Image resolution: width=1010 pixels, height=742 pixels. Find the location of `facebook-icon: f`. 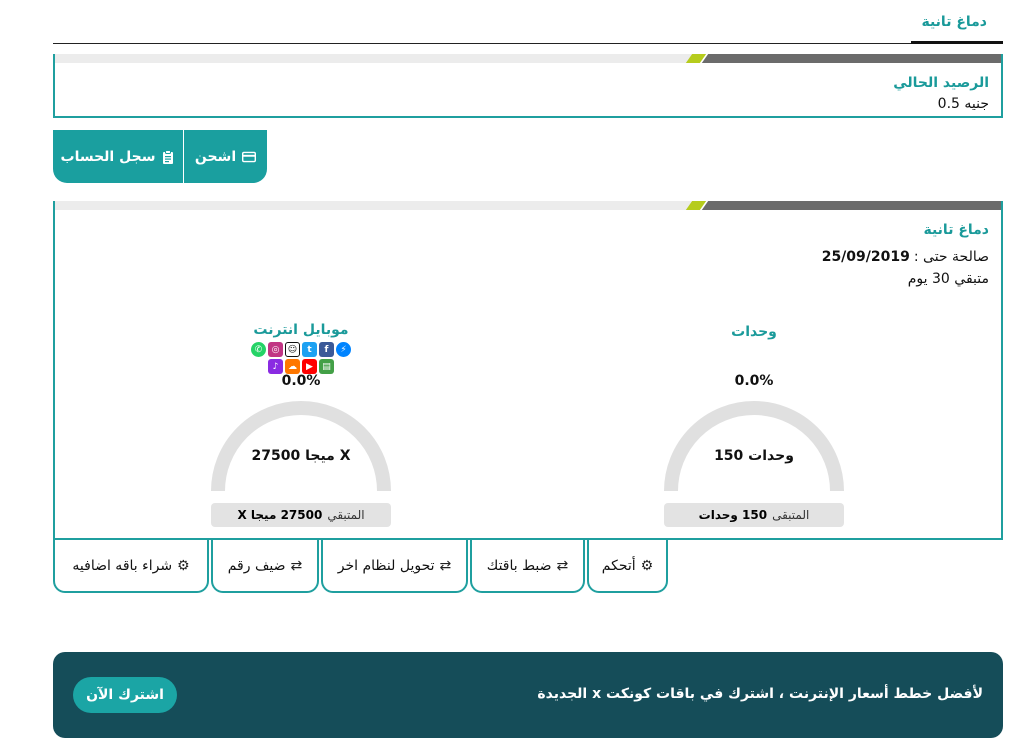

facebook-icon: f is located at coordinates (326, 349).